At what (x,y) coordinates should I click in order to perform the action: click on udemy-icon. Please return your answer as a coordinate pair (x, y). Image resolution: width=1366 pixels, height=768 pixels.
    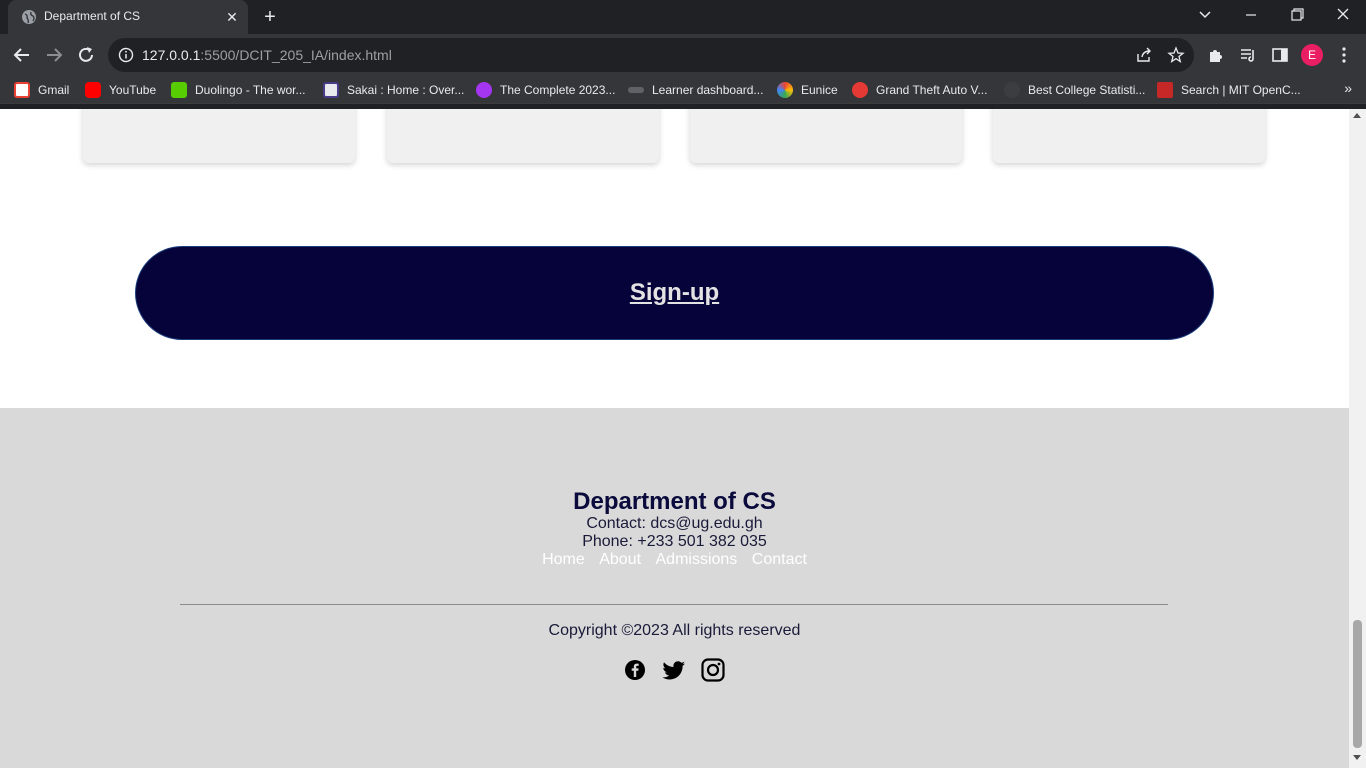
    Looking at the image, I should click on (484, 90).